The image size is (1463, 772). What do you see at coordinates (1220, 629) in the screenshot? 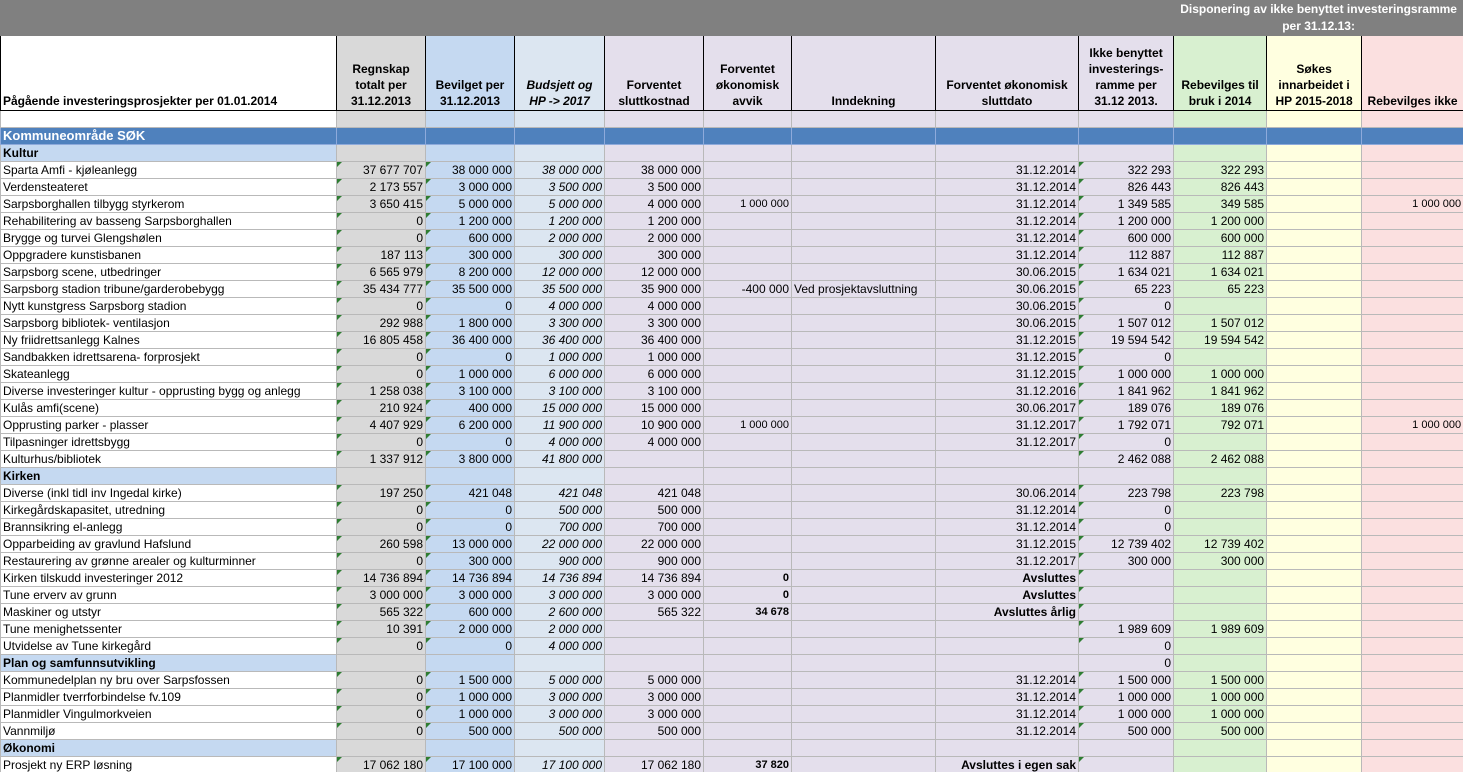
I see `rebevilges-cell: 1 989 609` at bounding box center [1220, 629].